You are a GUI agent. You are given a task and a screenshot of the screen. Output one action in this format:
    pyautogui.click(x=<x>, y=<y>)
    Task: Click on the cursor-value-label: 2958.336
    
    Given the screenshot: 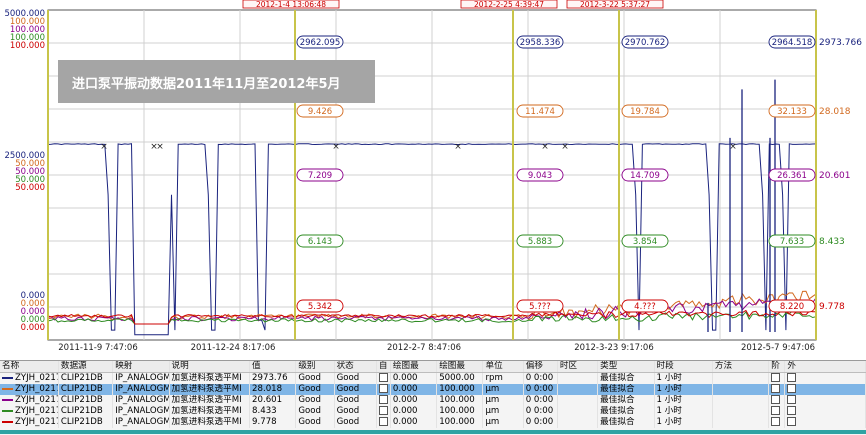 What is the action you would take?
    pyautogui.click(x=540, y=43)
    